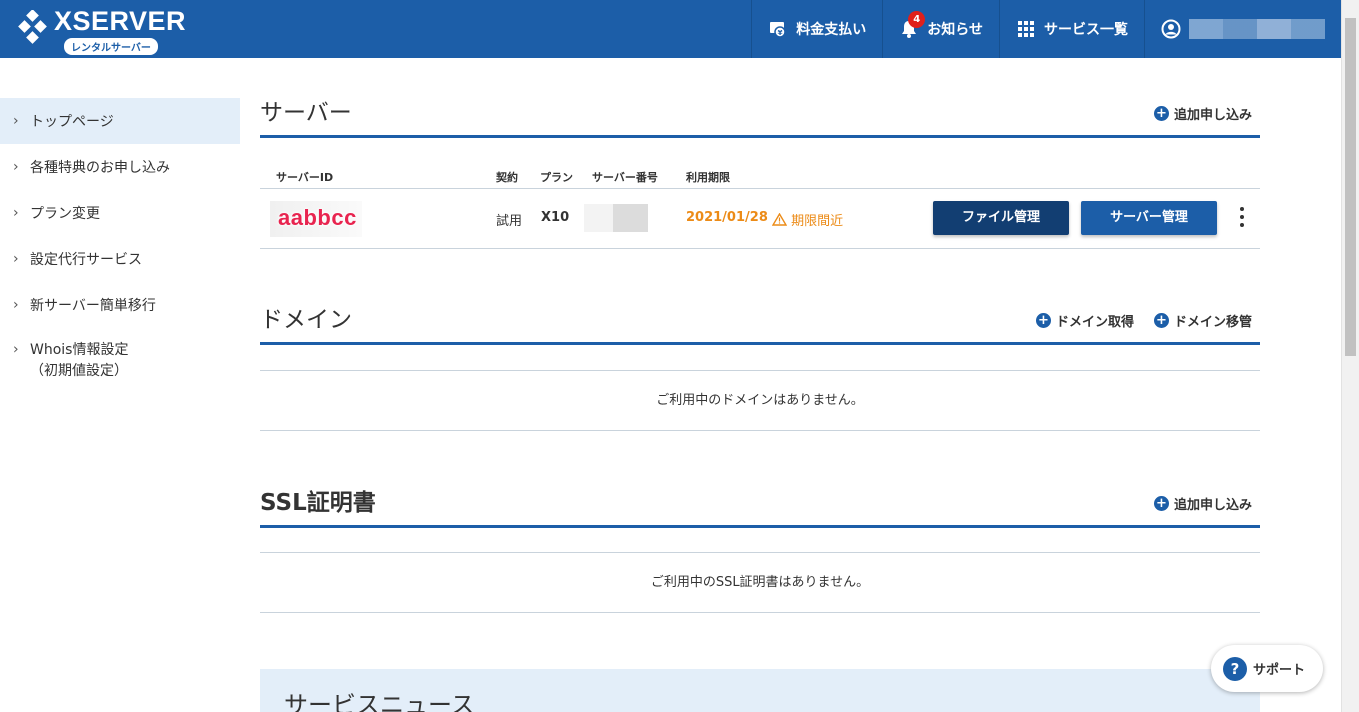 The height and width of the screenshot is (712, 1359). What do you see at coordinates (760, 325) in the screenshot?
I see `domain-section-header: ドメイン + ドメイン取得 + ドメイン移管` at bounding box center [760, 325].